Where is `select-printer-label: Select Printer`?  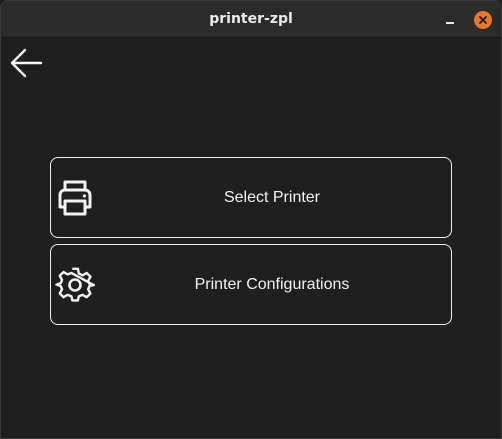 select-printer-label: Select Printer is located at coordinates (272, 197).